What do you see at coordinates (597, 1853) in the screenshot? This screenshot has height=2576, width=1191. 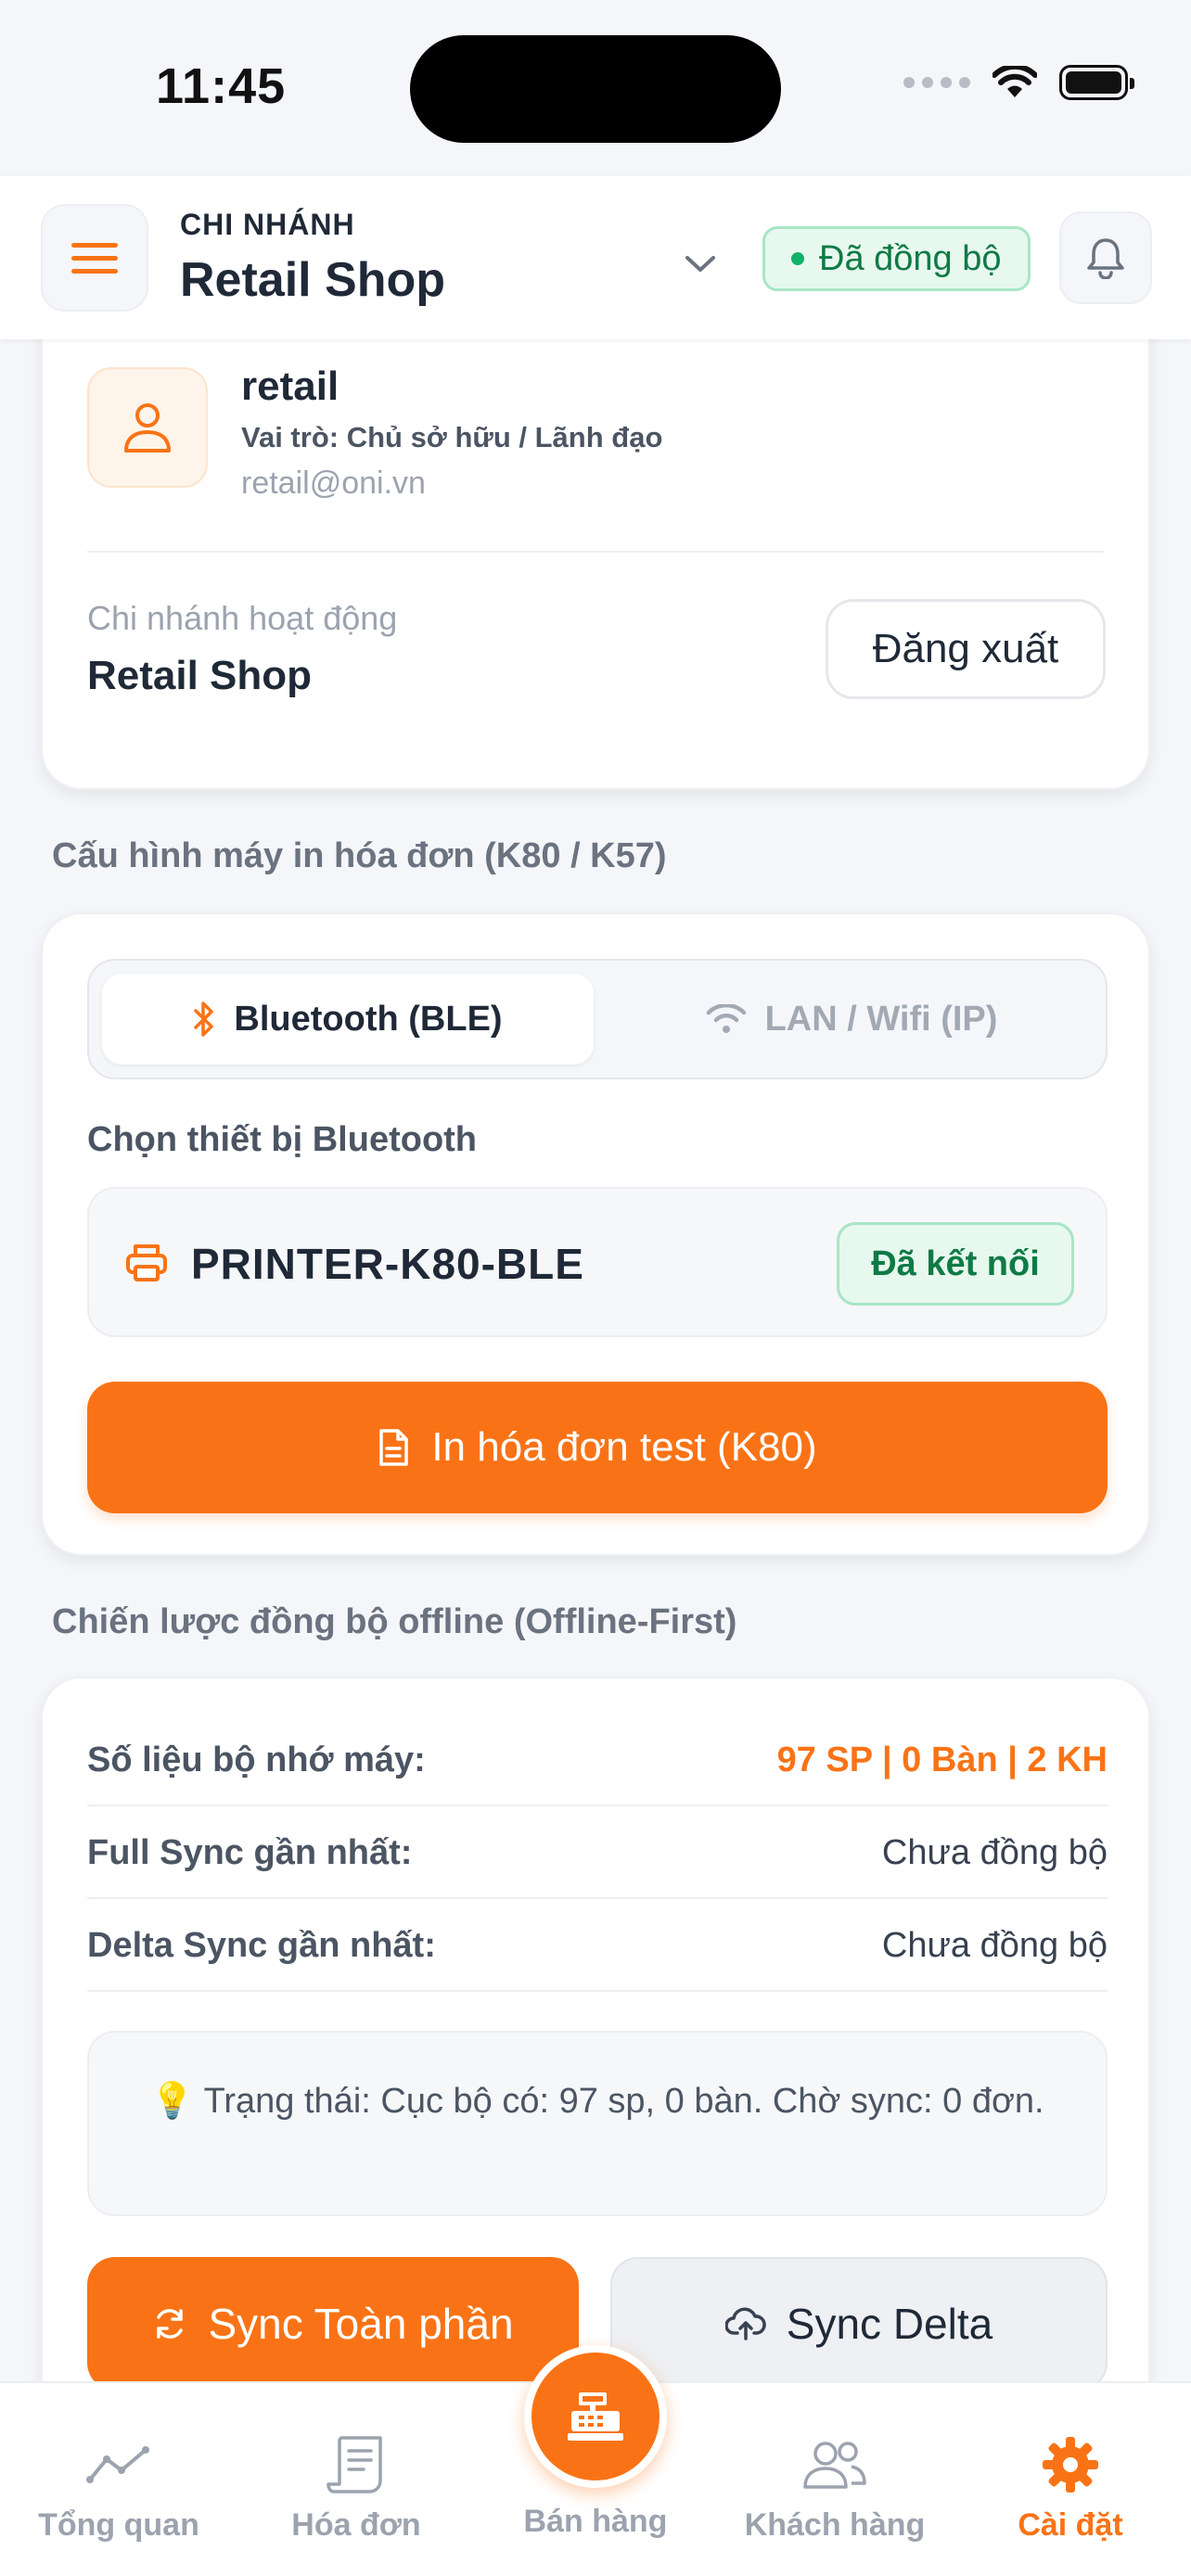 I see `full-sync-row: Full Sync gần nhất: Chưa đồng bộ` at bounding box center [597, 1853].